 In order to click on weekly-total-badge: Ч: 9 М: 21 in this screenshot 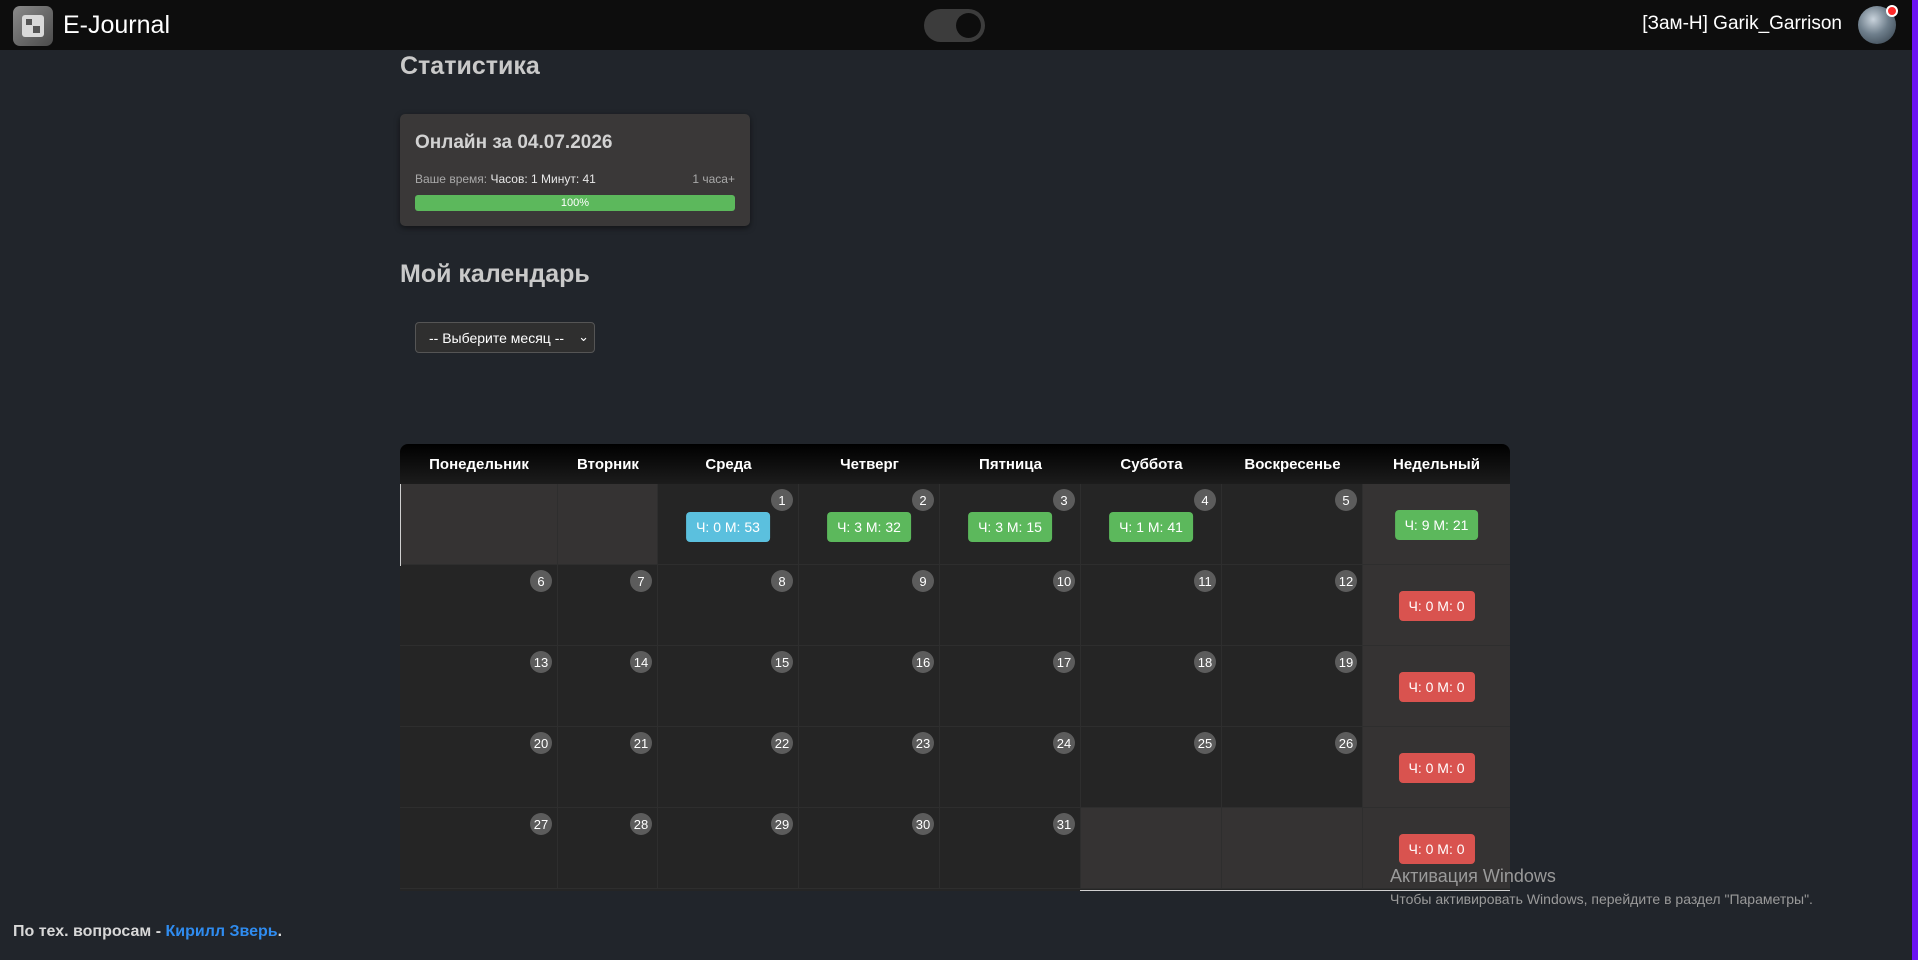, I will do `click(1436, 525)`.